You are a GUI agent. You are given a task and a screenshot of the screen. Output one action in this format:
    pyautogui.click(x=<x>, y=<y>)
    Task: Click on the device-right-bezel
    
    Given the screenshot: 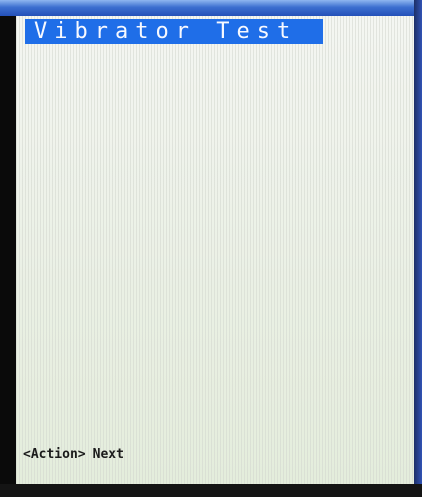 What is the action you would take?
    pyautogui.click(x=418, y=248)
    